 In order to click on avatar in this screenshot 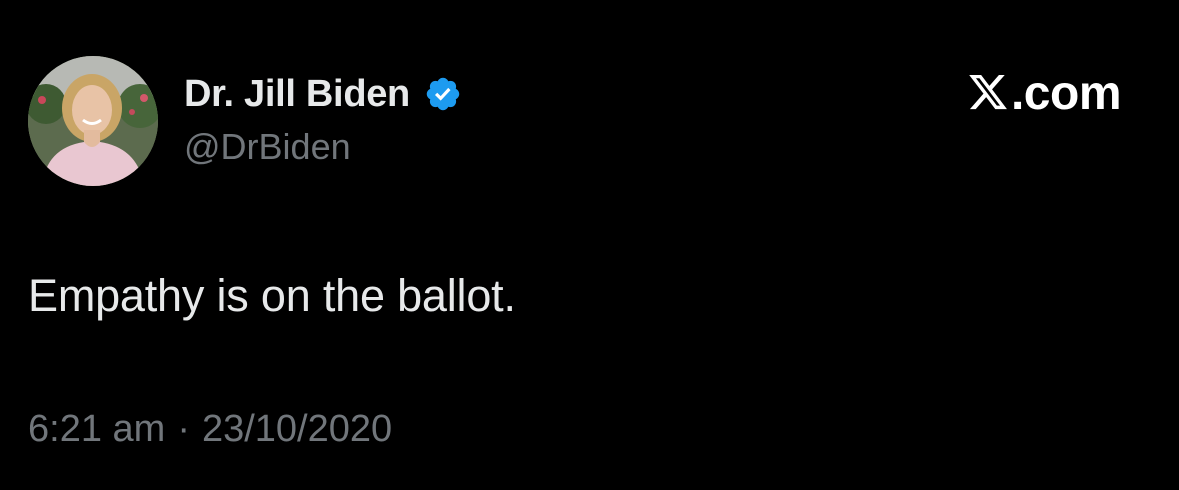, I will do `click(93, 121)`.